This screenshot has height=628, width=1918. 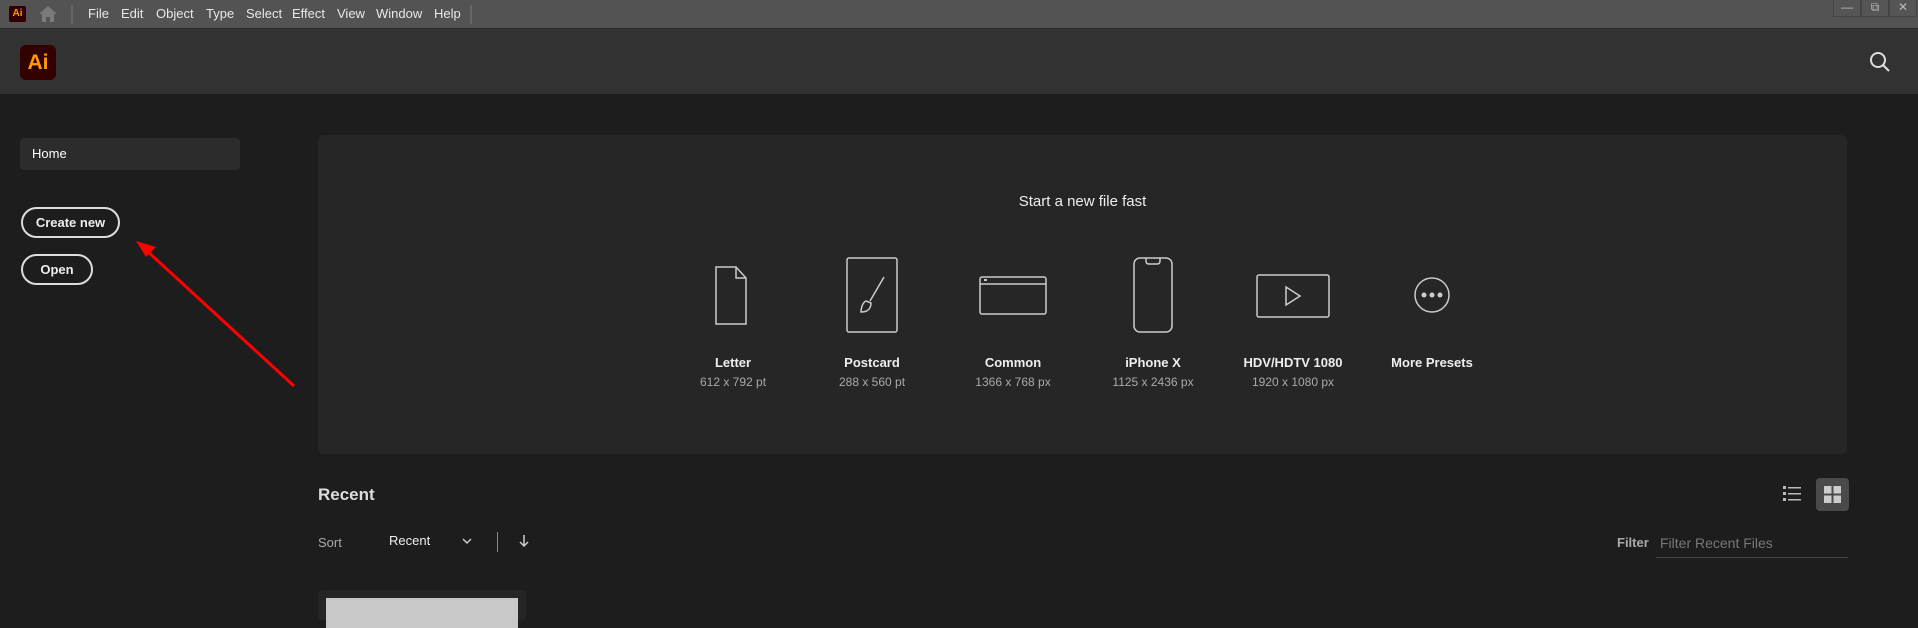 What do you see at coordinates (422, 613) in the screenshot?
I see `file-thumbnail` at bounding box center [422, 613].